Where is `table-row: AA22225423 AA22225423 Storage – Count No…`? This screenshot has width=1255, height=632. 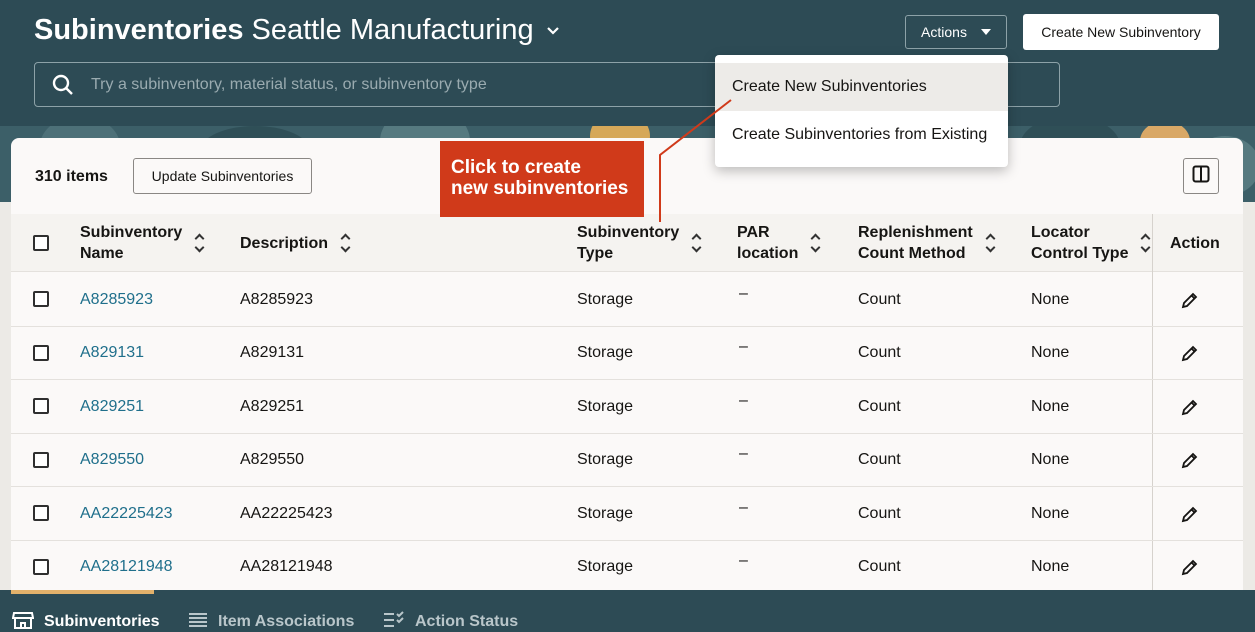
table-row: AA22225423 AA22225423 Storage – Count No… is located at coordinates (627, 514).